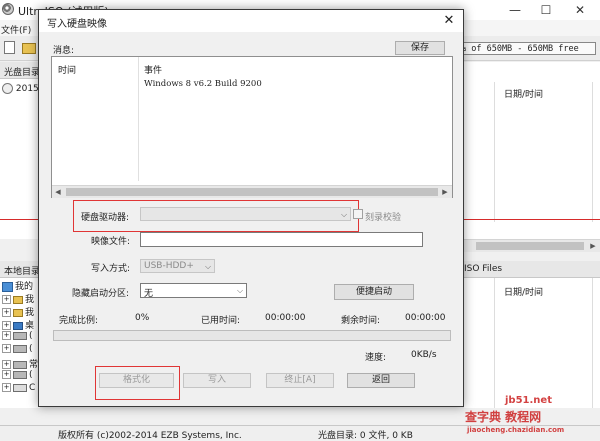 This screenshot has height=441, width=600. I want to click on log-entry-event: Windows 8 v6.2 Build 9200, so click(203, 84).